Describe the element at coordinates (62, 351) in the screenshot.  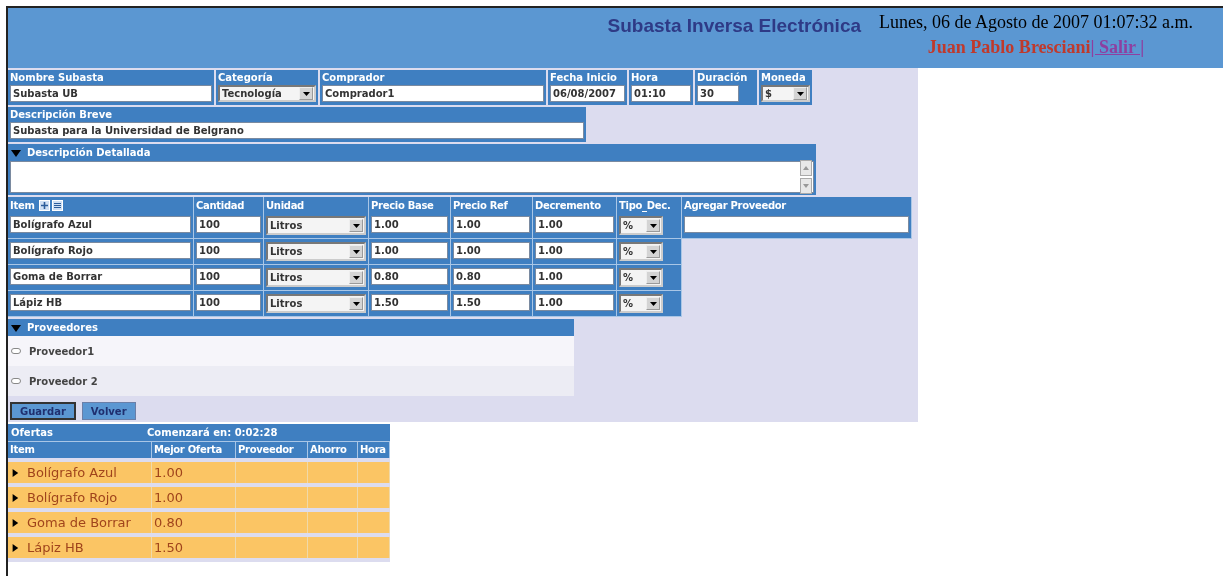
I see `supplier-name: Proveedor1` at that location.